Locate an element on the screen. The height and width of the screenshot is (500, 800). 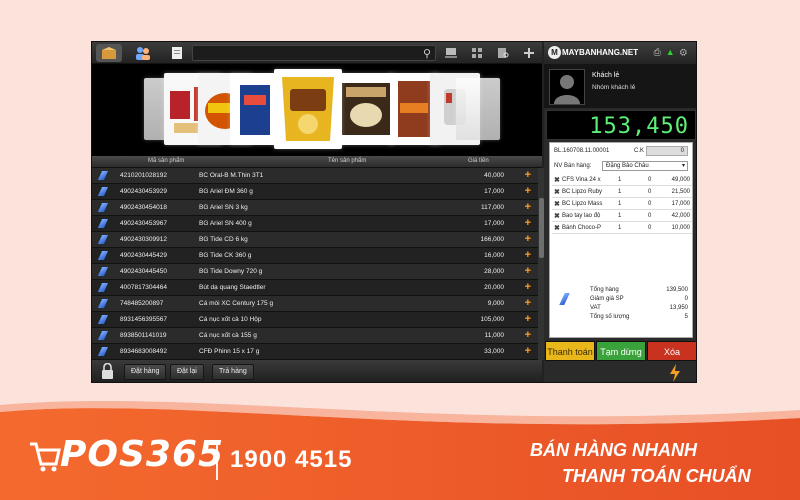
cell-code: 4902430454018 is located at coordinates (143, 207).